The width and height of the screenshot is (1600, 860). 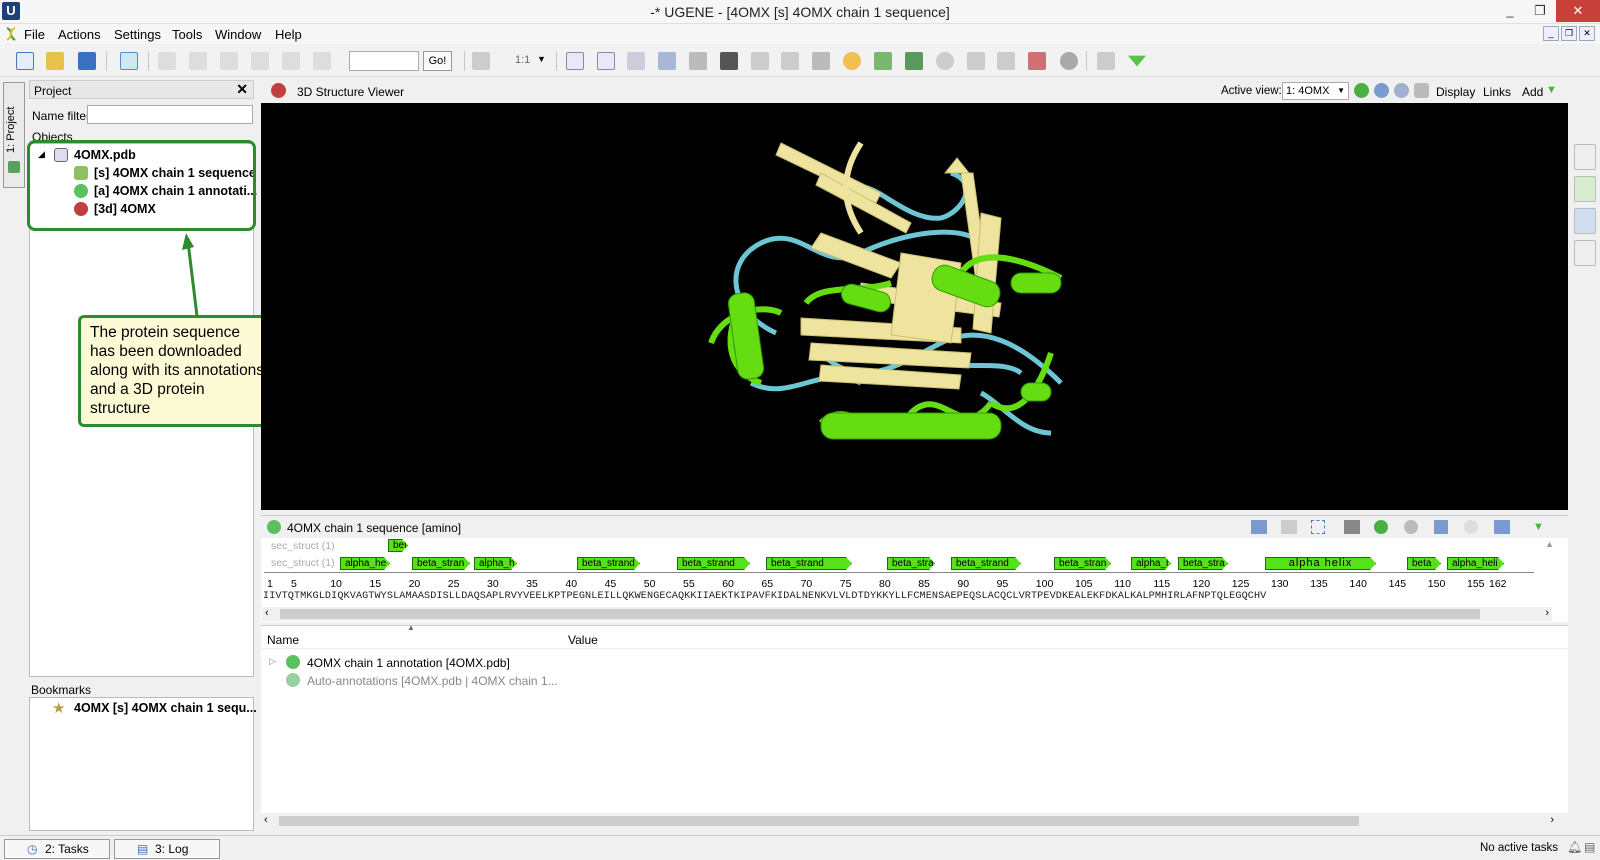 I want to click on goto-position-input, so click(x=384, y=61).